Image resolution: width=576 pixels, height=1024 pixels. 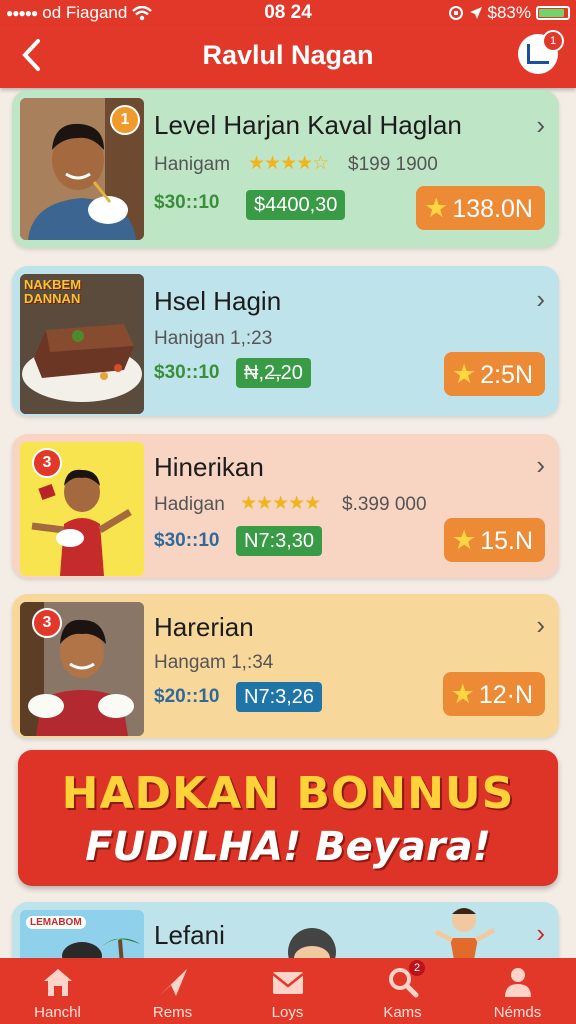 I want to click on star-rating: ★★★★★, so click(x=280, y=503).